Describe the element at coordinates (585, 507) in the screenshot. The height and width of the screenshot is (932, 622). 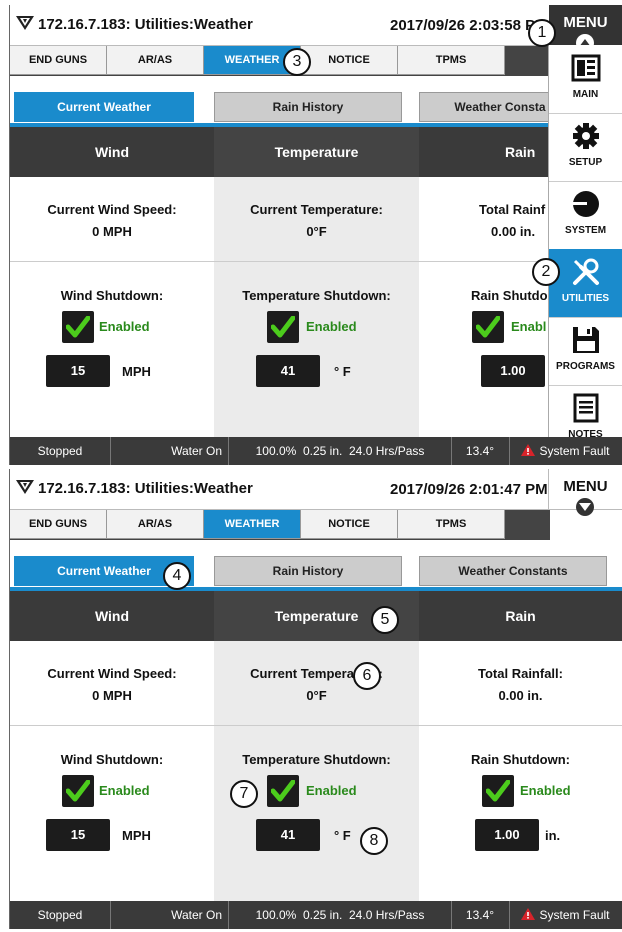
I see `chevron-down-icon` at that location.